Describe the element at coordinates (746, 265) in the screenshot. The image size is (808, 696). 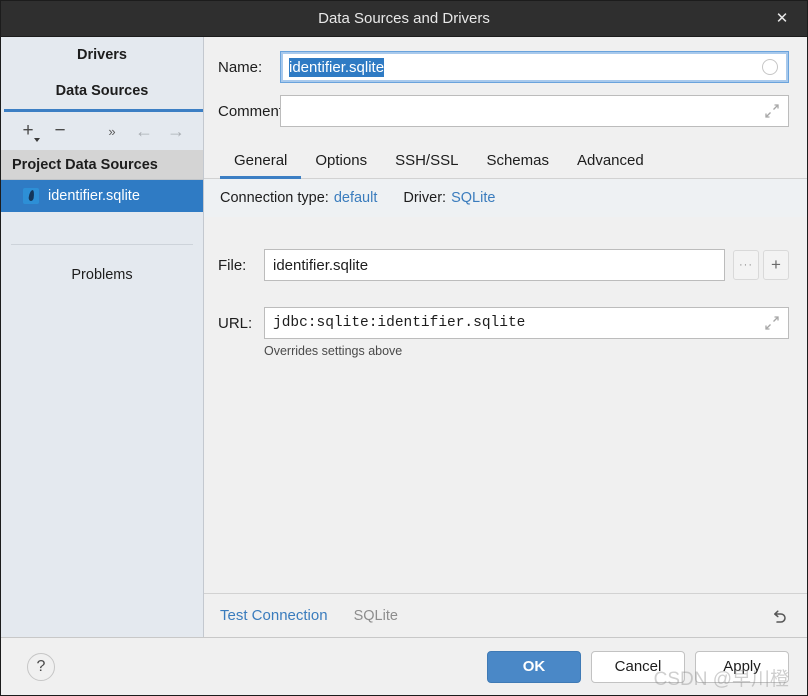
I see `browse-file-button: ···` at that location.